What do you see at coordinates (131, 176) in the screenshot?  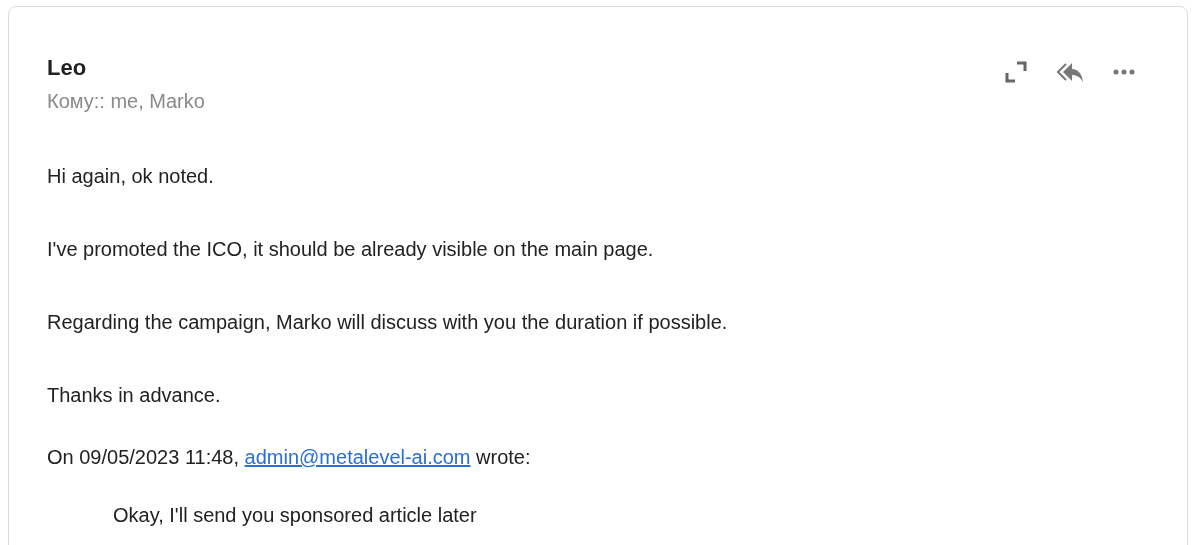 I see `body-paragraph: Hi again, ok noted.` at bounding box center [131, 176].